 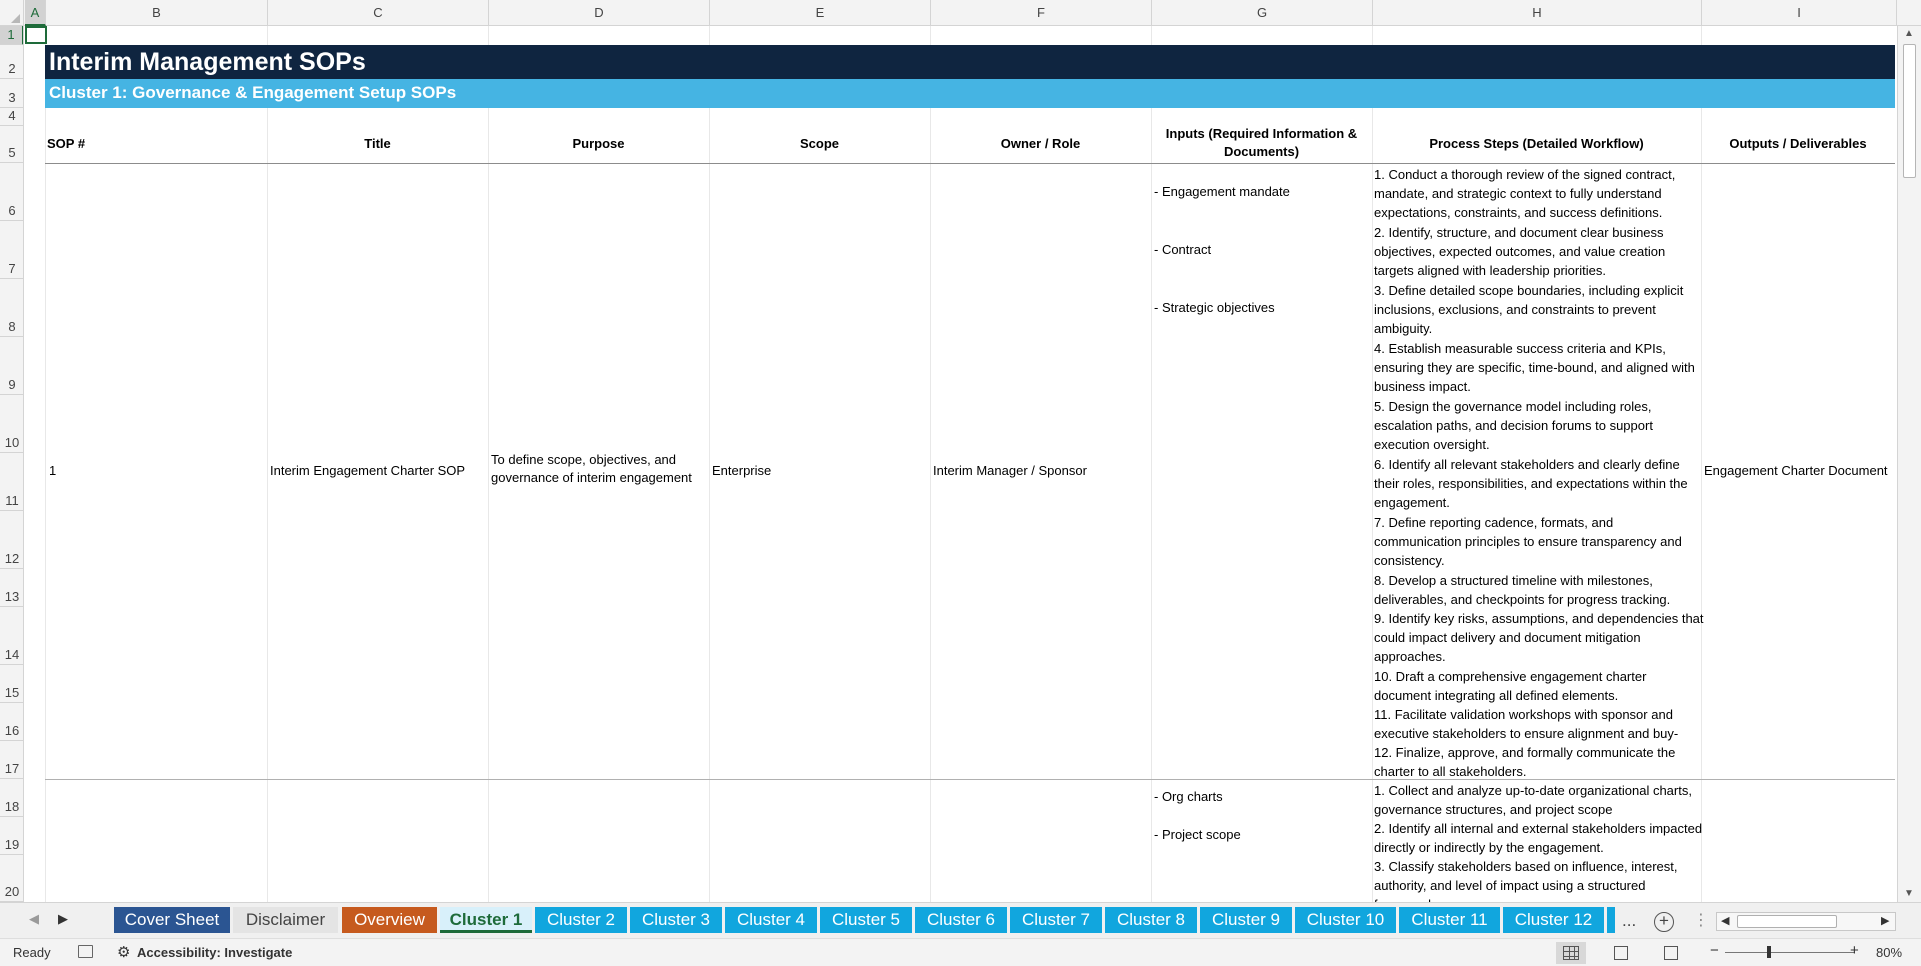 What do you see at coordinates (1262, 13) in the screenshot?
I see `column-header-g: G` at bounding box center [1262, 13].